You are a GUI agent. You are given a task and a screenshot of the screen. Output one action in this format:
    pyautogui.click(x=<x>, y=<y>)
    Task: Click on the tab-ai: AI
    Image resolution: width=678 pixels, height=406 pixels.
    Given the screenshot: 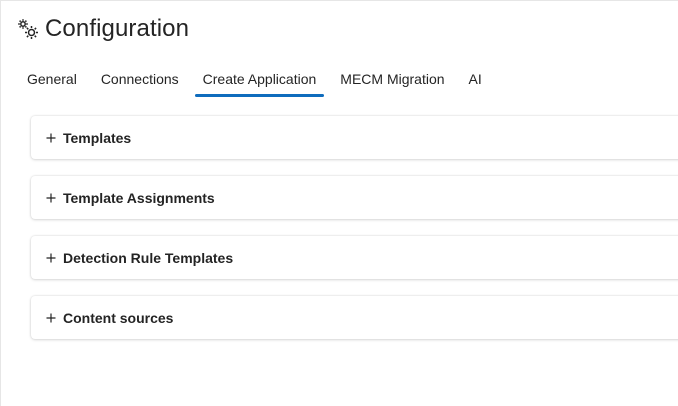 What is the action you would take?
    pyautogui.click(x=475, y=81)
    